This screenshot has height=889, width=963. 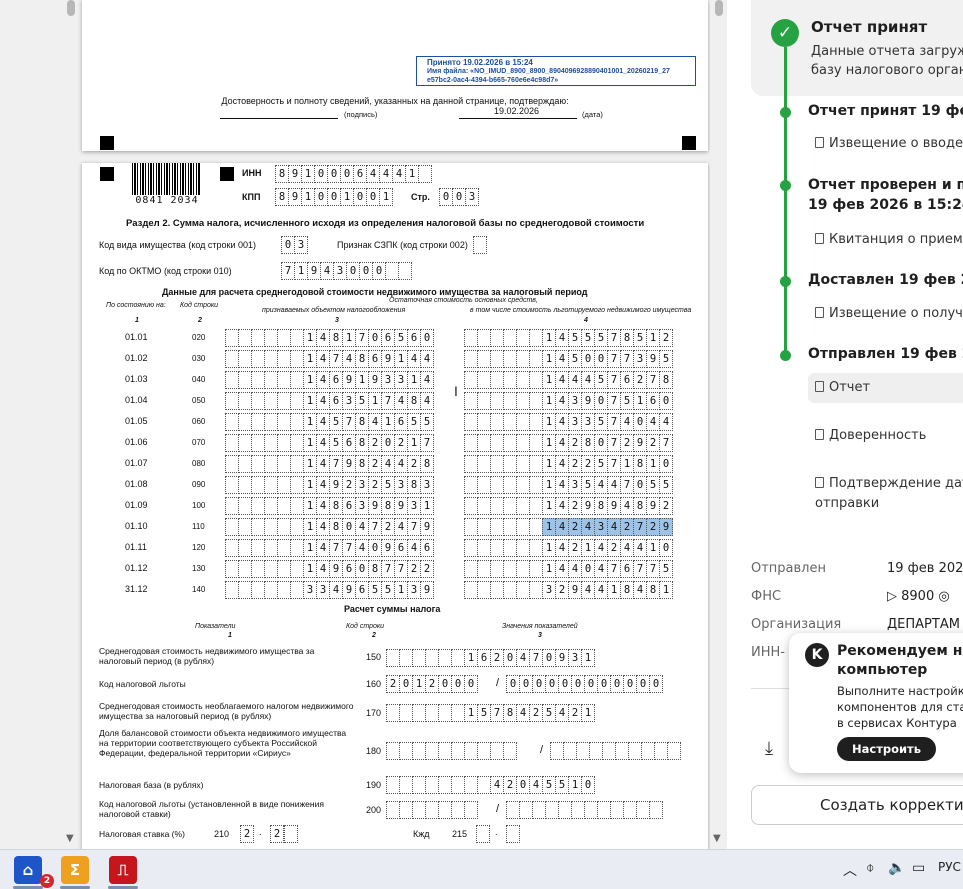 I want to click on doc-report: Отчет, so click(x=885, y=388).